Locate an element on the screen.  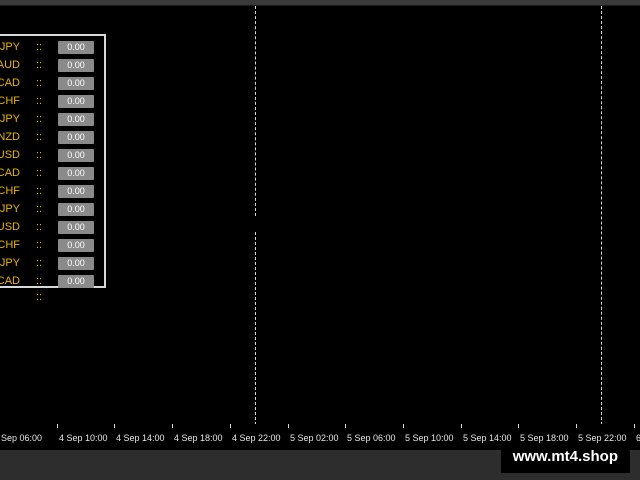
time-axis-label: 6 S is located at coordinates (638, 438).